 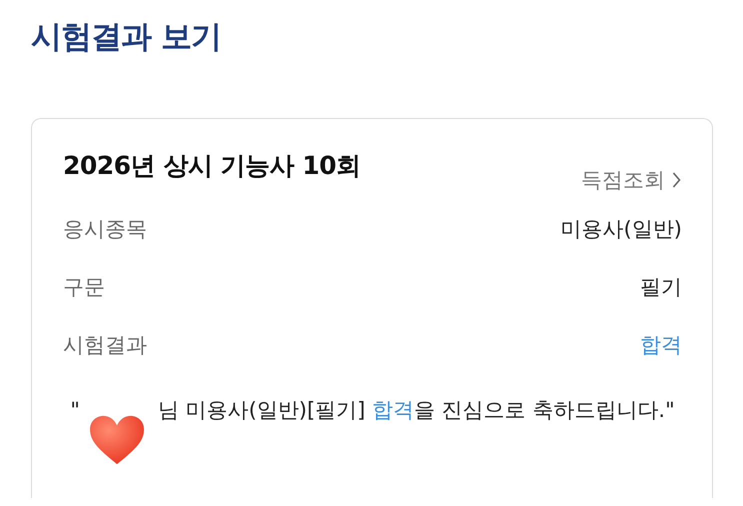 I want to click on congratulation-message: " 님 미용사(일반)[필기] 합격 을 진심으로 축하드립니다.", so click(x=372, y=410).